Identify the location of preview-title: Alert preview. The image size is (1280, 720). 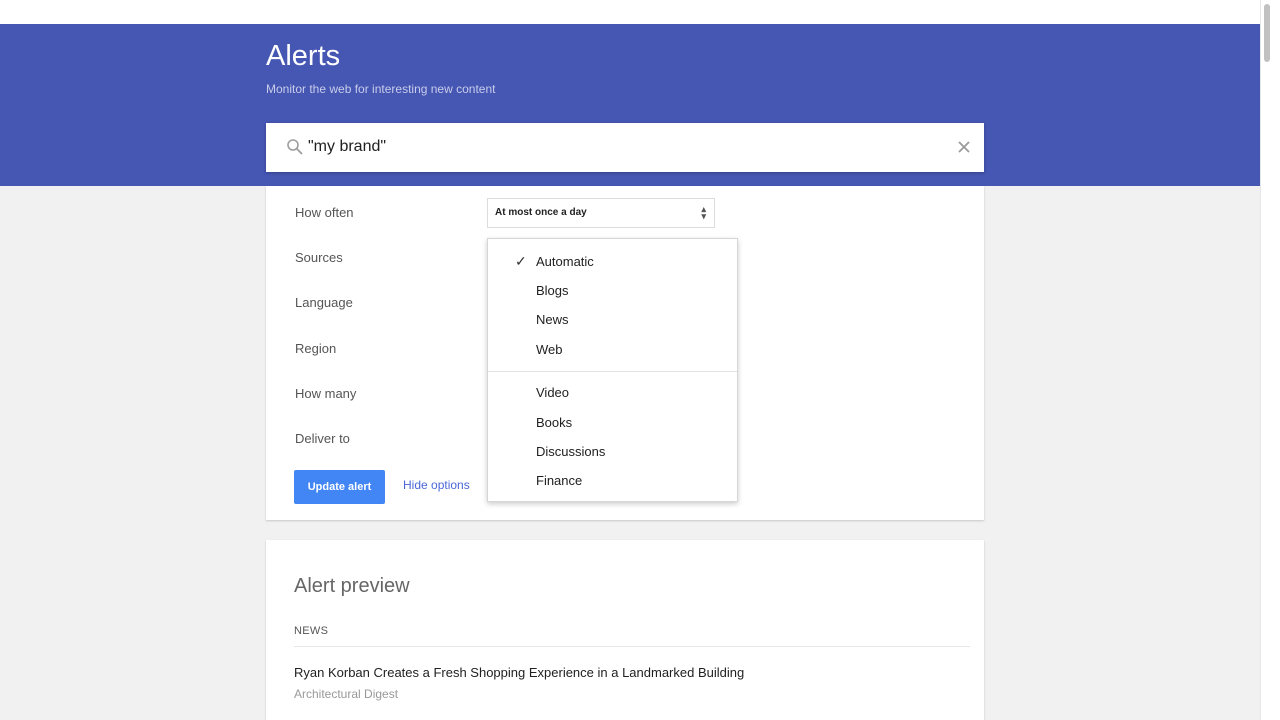
(352, 586).